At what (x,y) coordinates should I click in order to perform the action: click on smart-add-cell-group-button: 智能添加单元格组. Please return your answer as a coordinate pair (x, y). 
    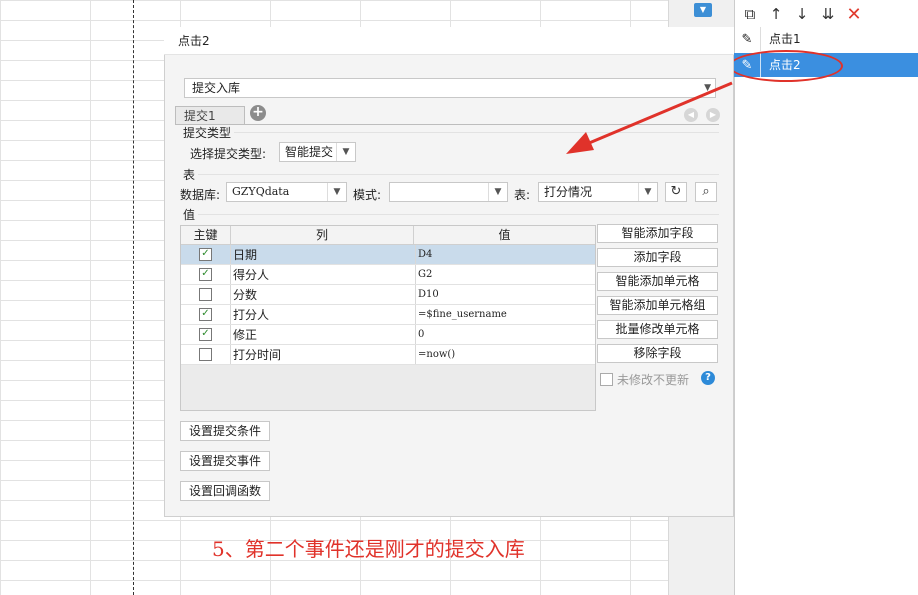
    Looking at the image, I should click on (657, 305).